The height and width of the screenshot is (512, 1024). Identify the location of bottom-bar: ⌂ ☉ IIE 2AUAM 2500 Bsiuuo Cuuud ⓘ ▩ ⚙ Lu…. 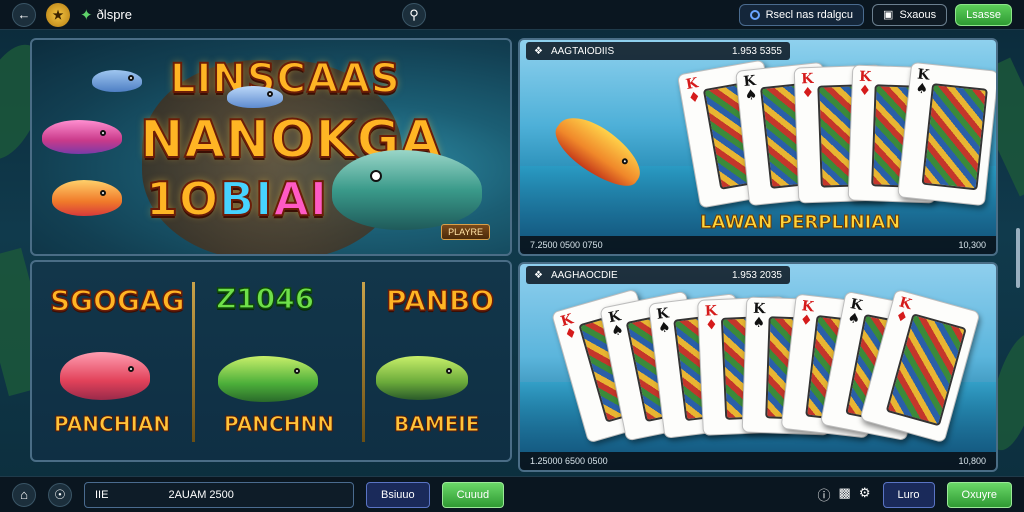
(512, 494).